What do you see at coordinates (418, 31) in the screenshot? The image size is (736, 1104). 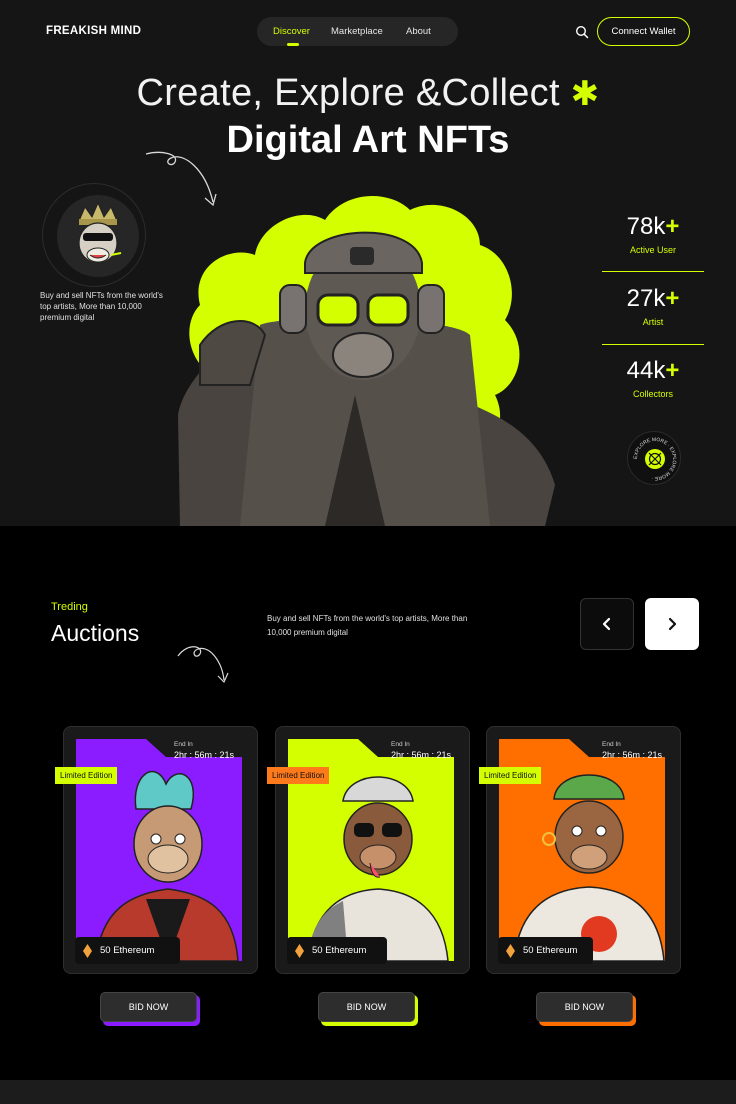 I see `nav-about: About` at bounding box center [418, 31].